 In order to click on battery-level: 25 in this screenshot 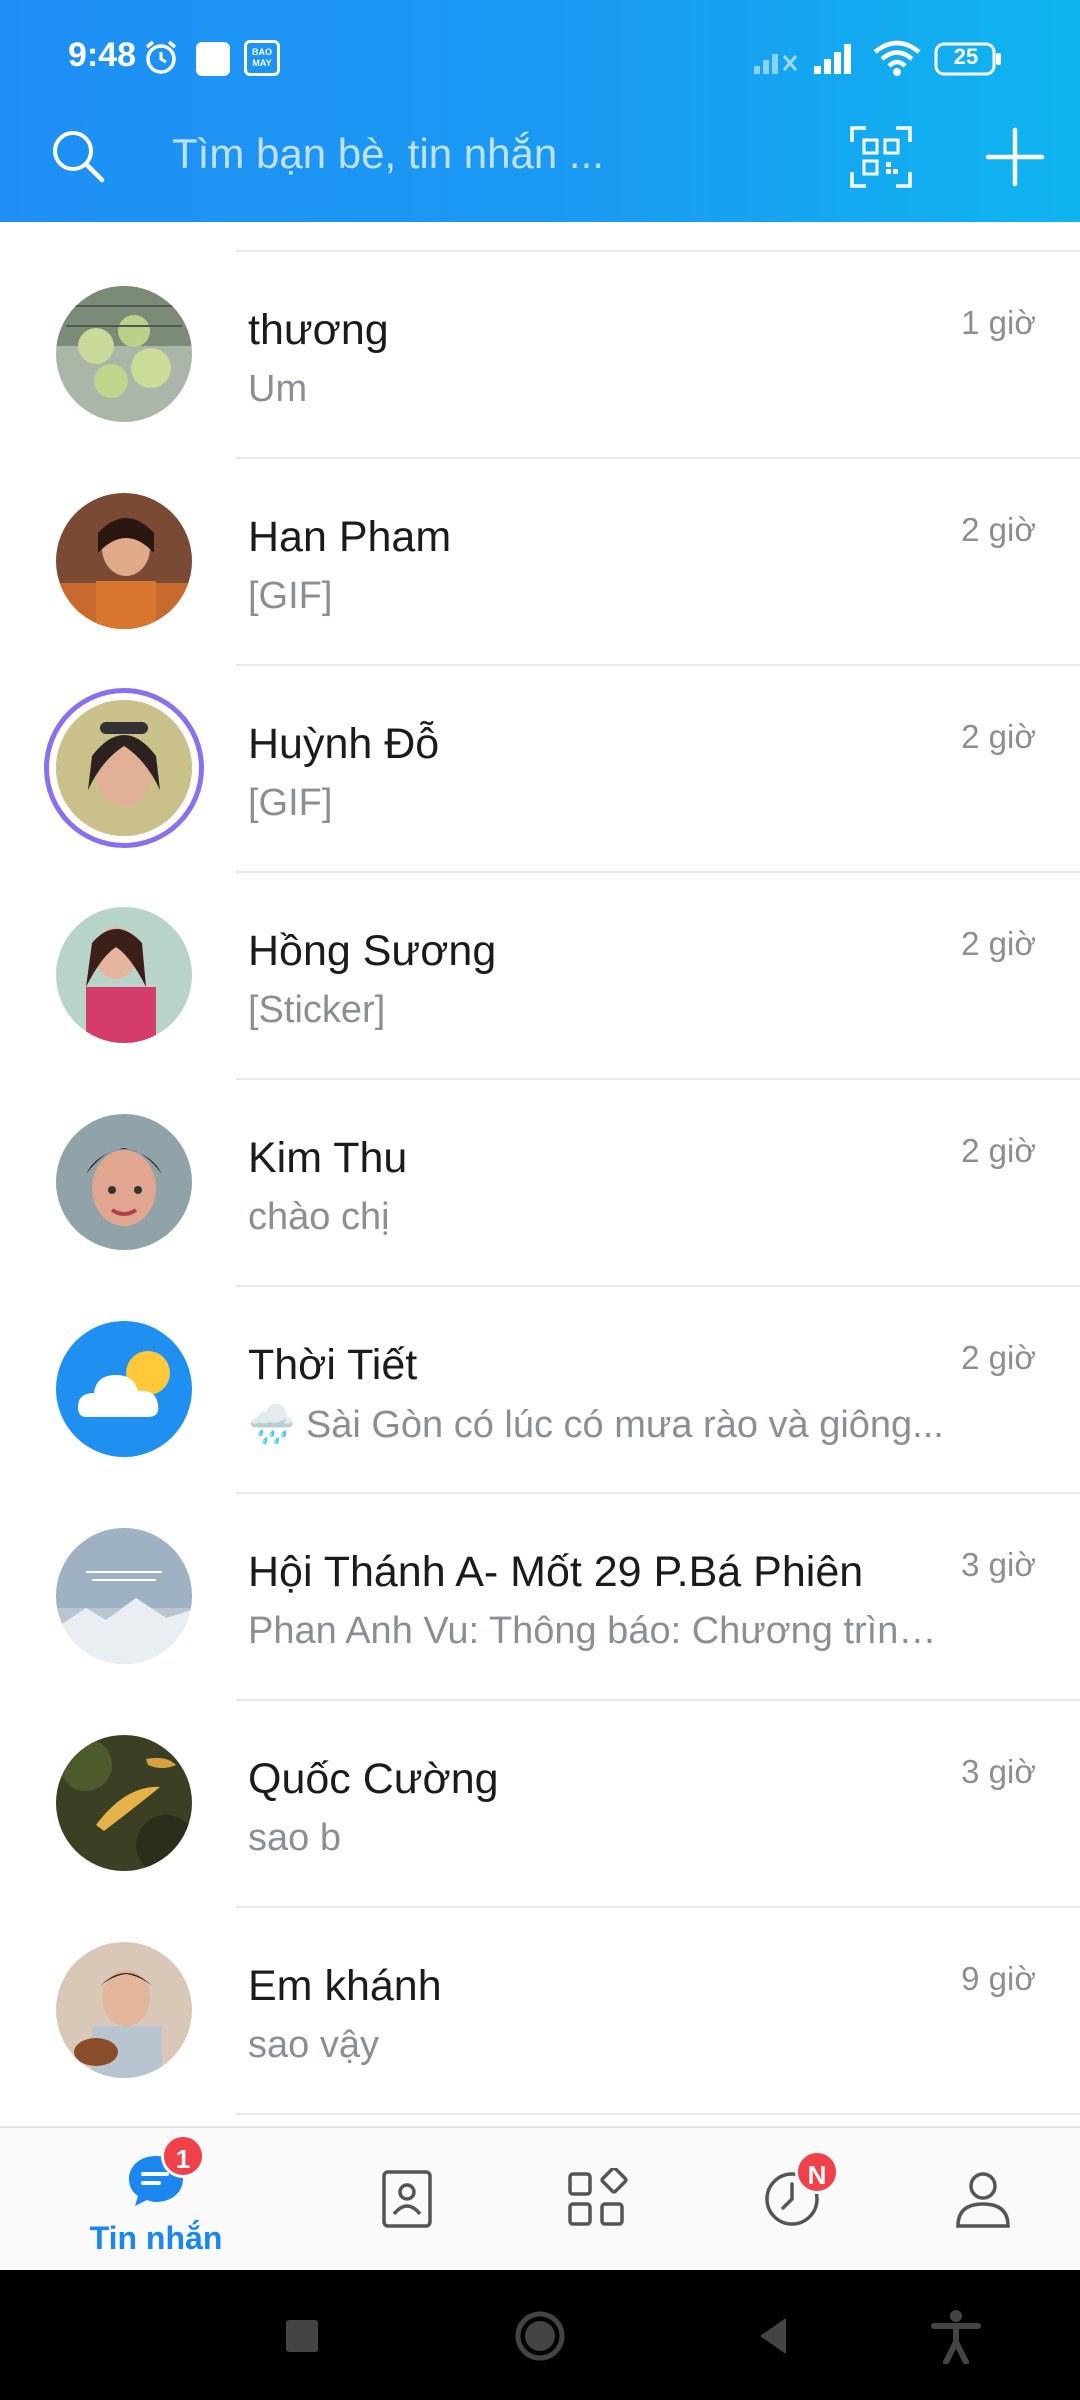, I will do `click(966, 56)`.